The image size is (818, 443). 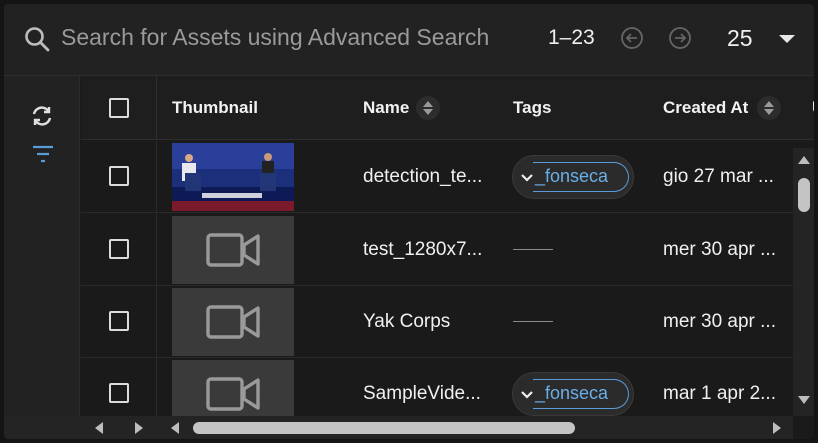 I want to click on column-header-name: Name, so click(x=386, y=108).